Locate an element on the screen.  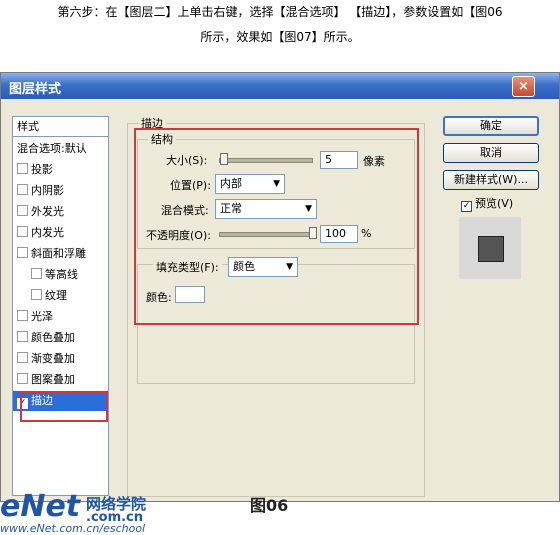
style-item-label: 等高线 is located at coordinates (61, 274).